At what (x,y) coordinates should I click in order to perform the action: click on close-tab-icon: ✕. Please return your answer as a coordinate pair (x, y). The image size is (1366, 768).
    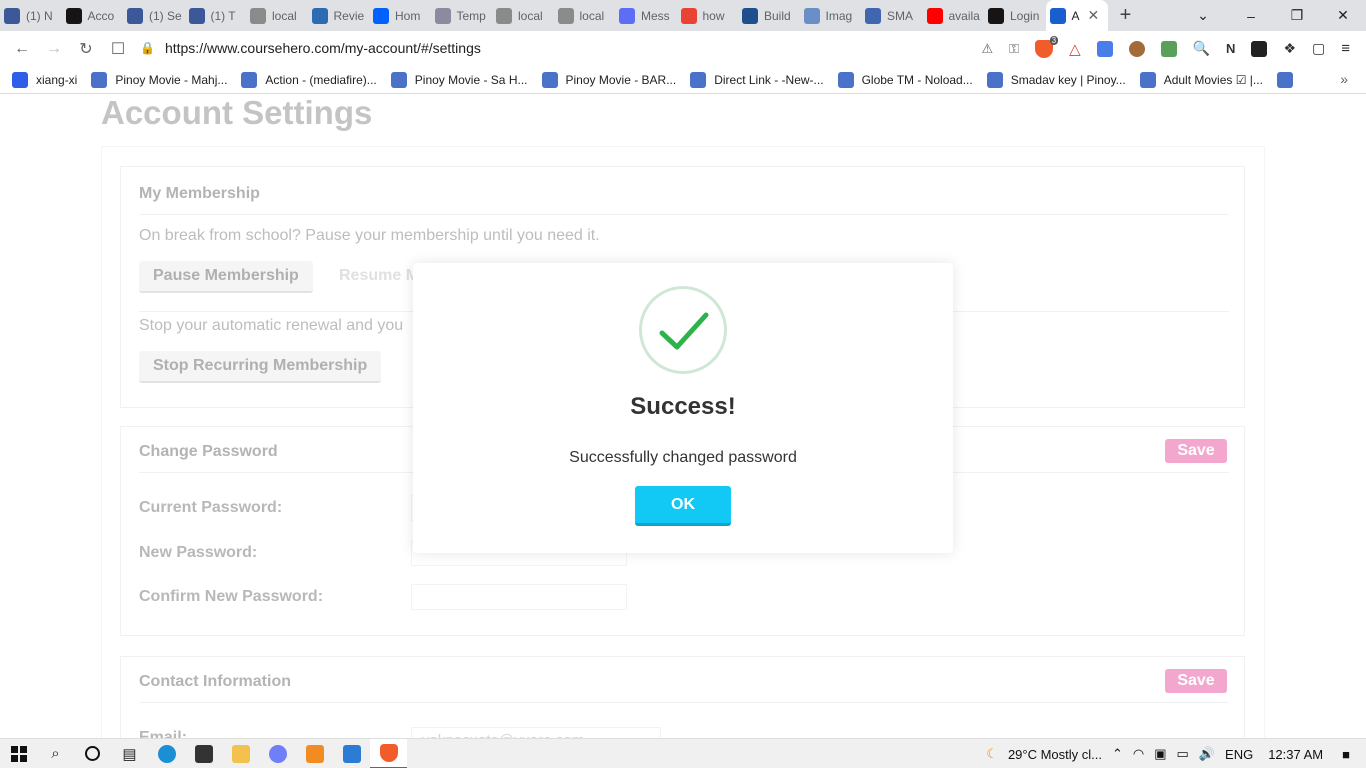
    Looking at the image, I should click on (1094, 15).